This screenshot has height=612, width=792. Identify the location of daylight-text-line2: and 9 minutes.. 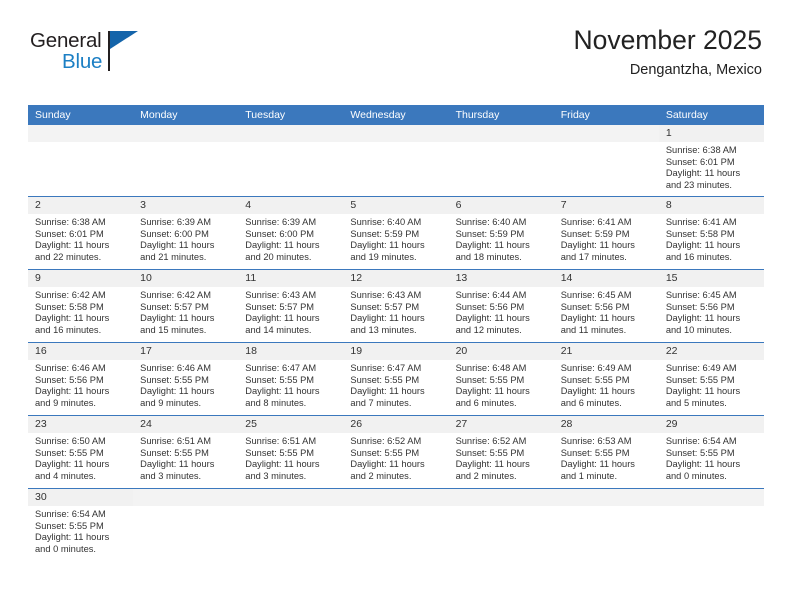
(65, 402).